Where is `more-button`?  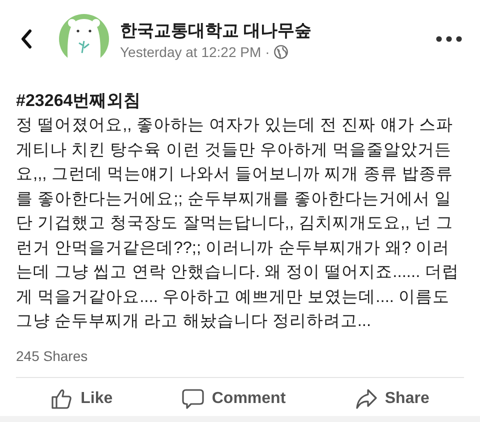
more-button is located at coordinates (449, 39).